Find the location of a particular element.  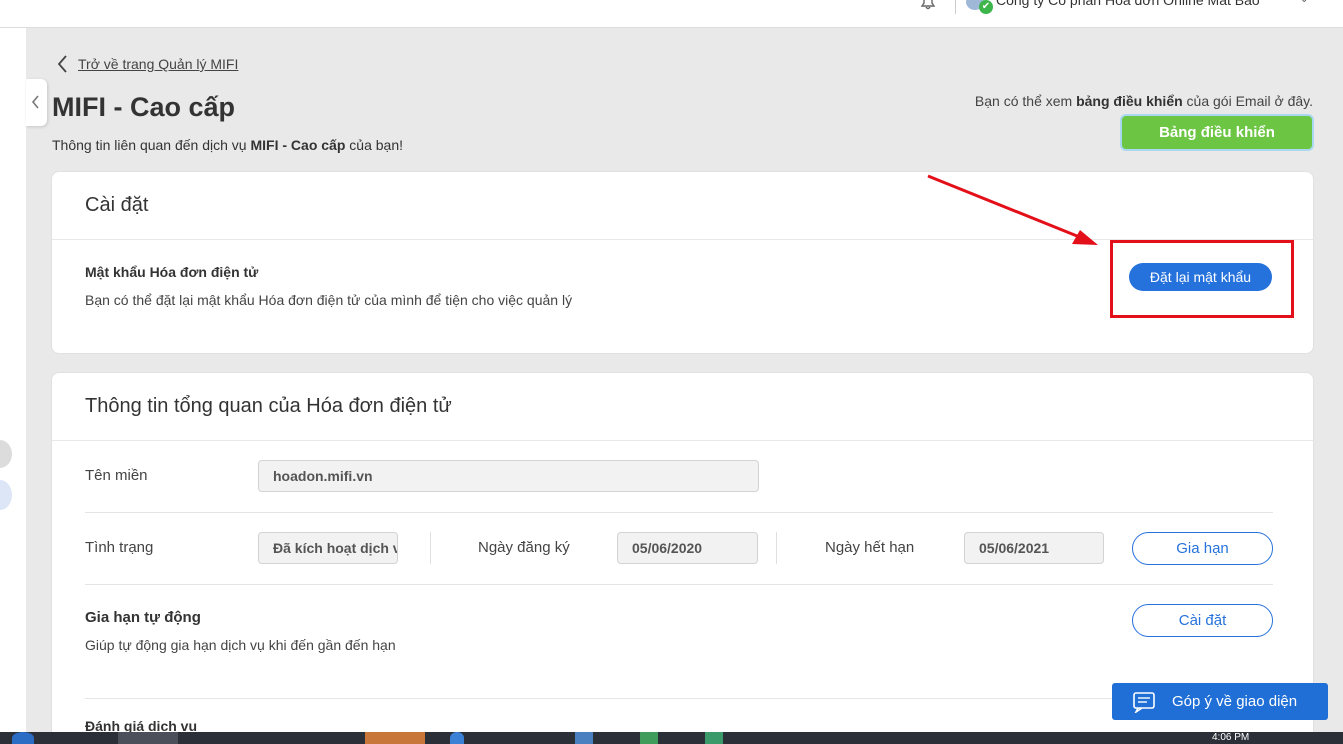

subtitle-service-name: MIFI - Cao cấp is located at coordinates (298, 145).